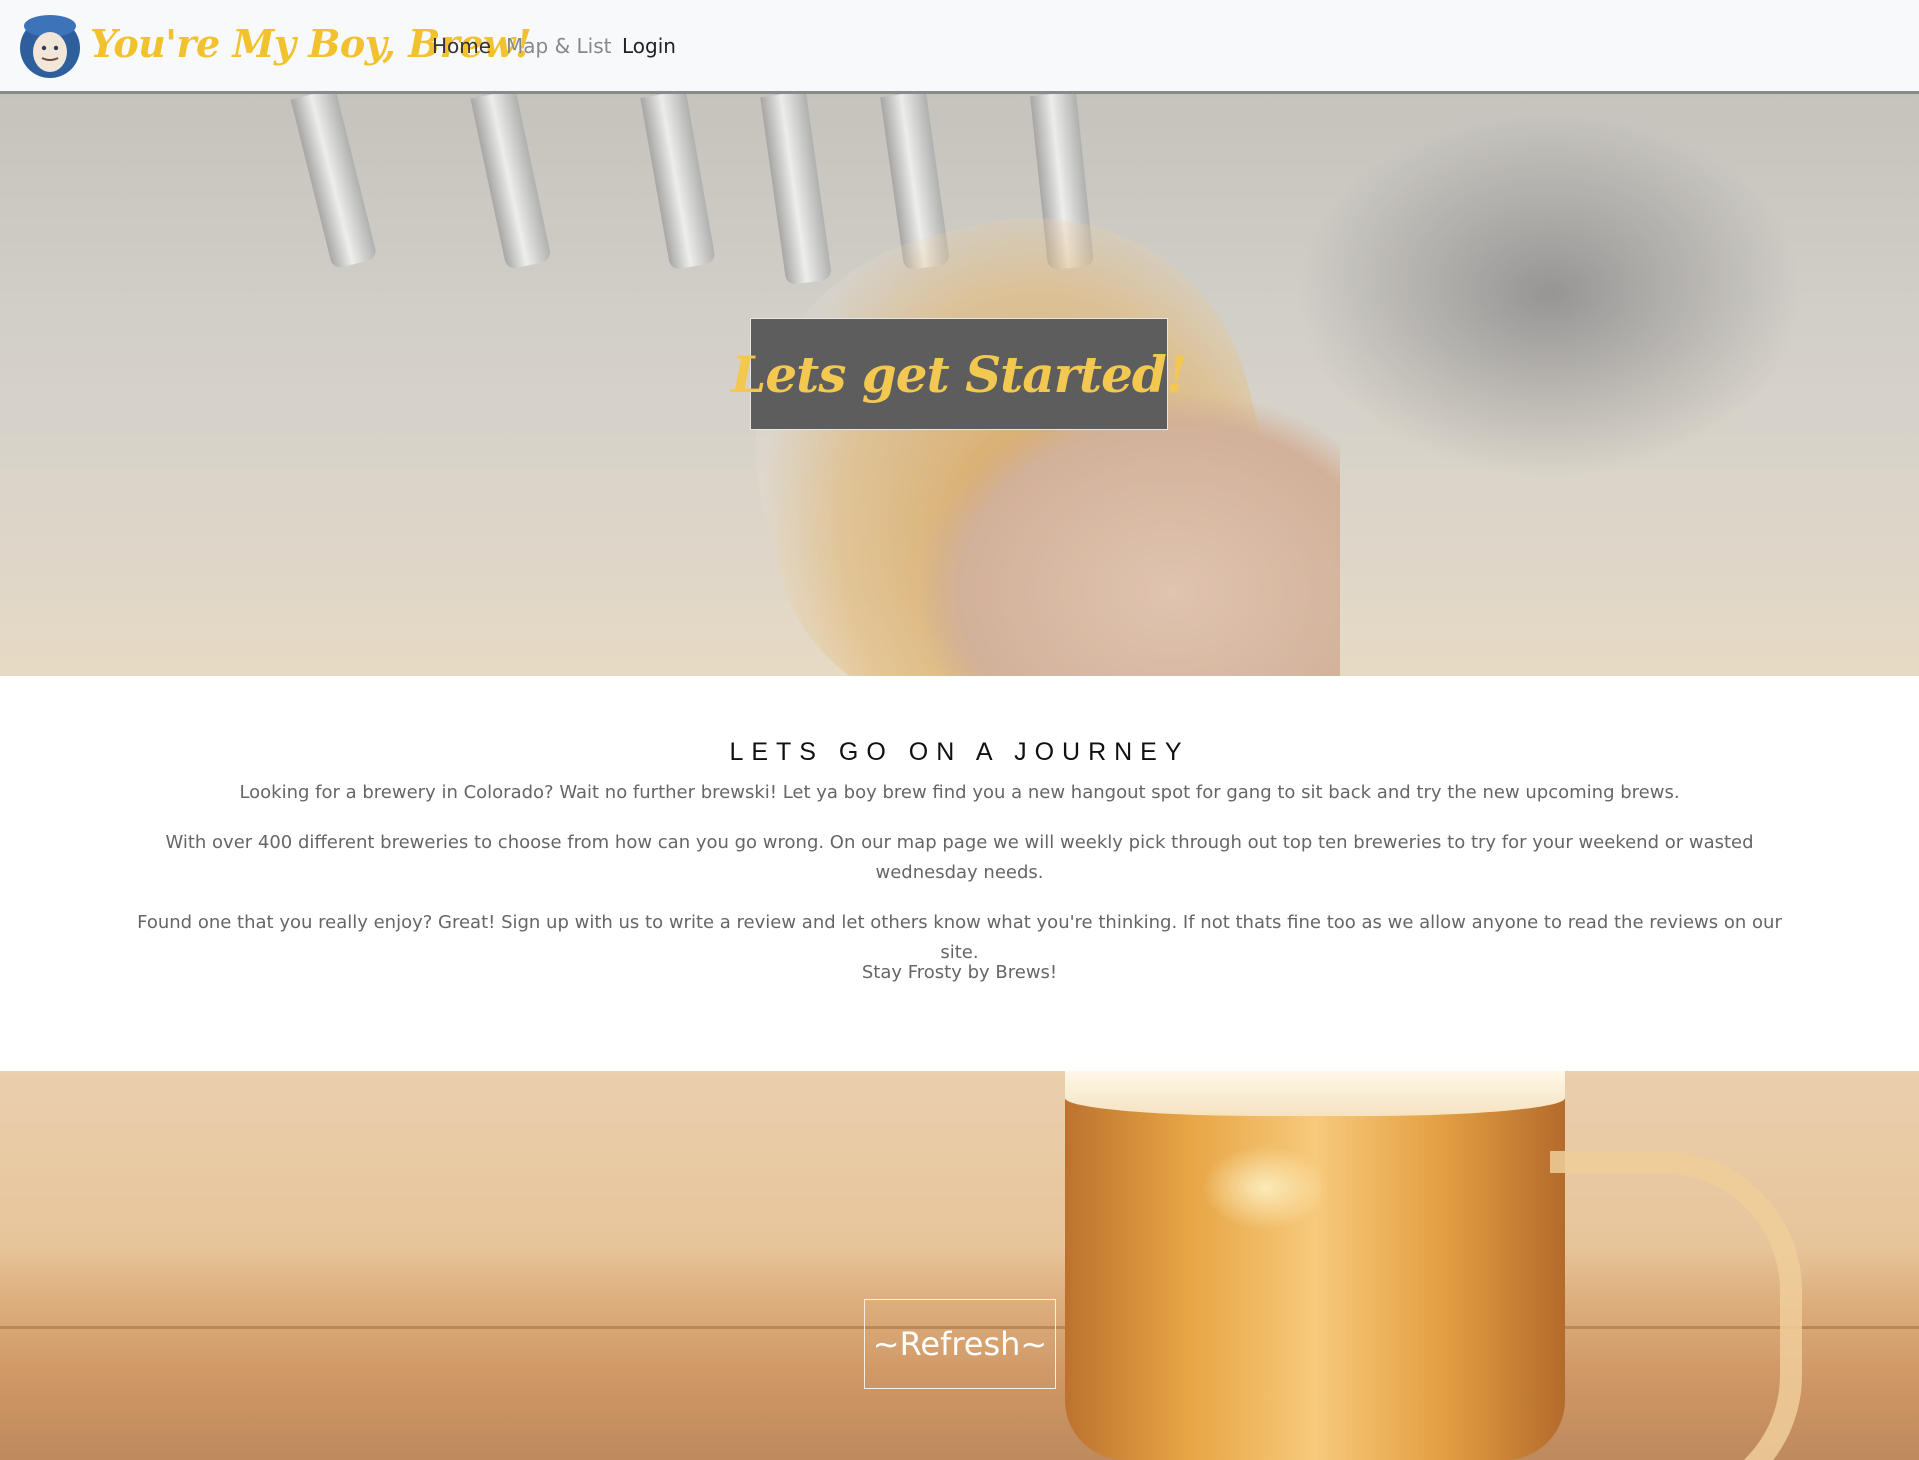  I want to click on about-heading: LETS GO ON A JOURNEY, so click(959, 752).